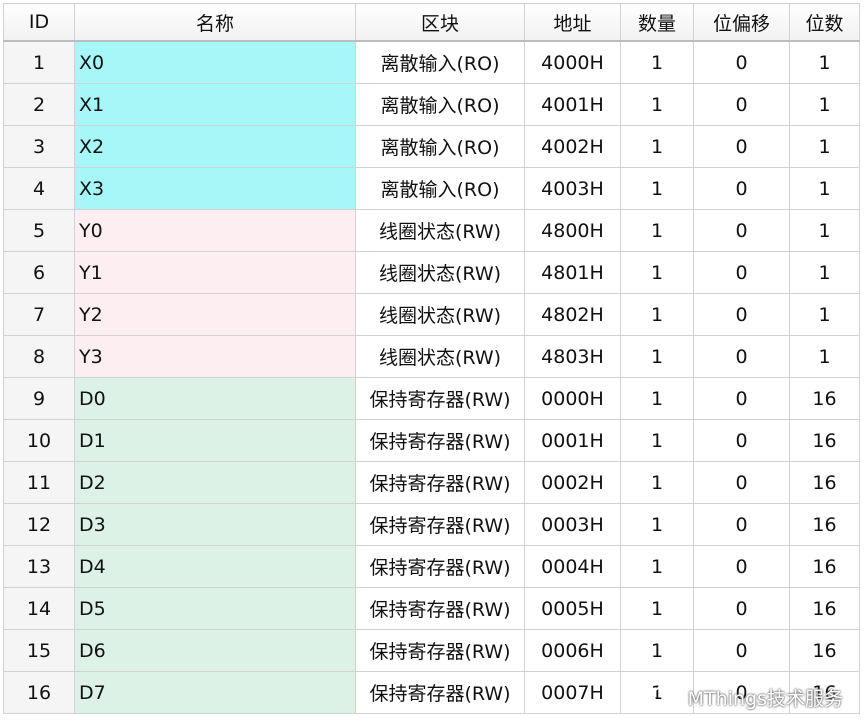 The width and height of the screenshot is (865, 723). Describe the element at coordinates (572, 104) in the screenshot. I see `cell-address: 4001H` at that location.